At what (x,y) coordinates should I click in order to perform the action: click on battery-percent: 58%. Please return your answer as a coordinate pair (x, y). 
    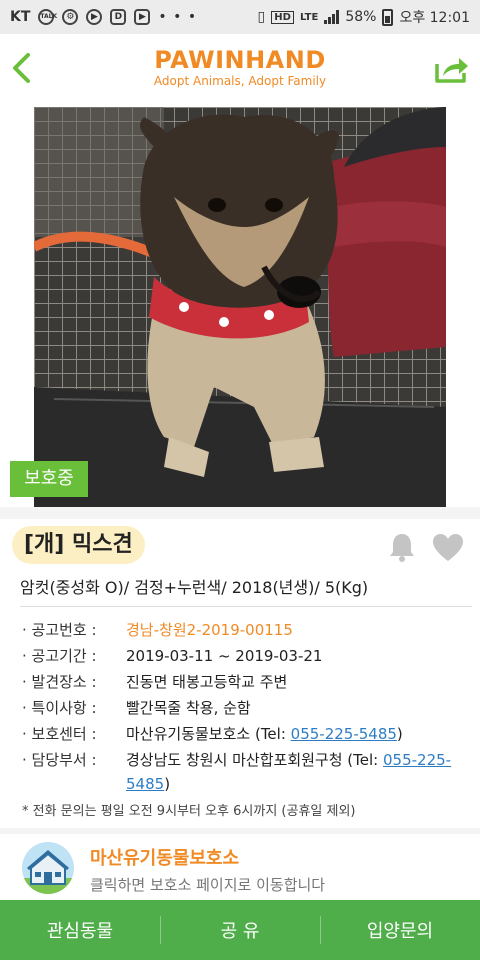
    Looking at the image, I should click on (361, 17).